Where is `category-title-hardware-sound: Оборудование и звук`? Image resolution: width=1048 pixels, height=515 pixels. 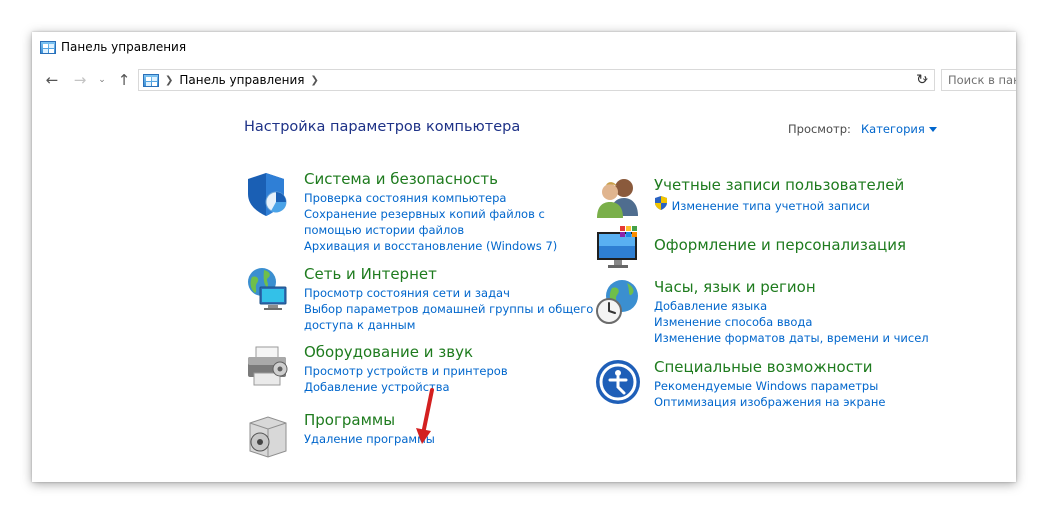 category-title-hardware-sound: Оборудование и звук is located at coordinates (388, 352).